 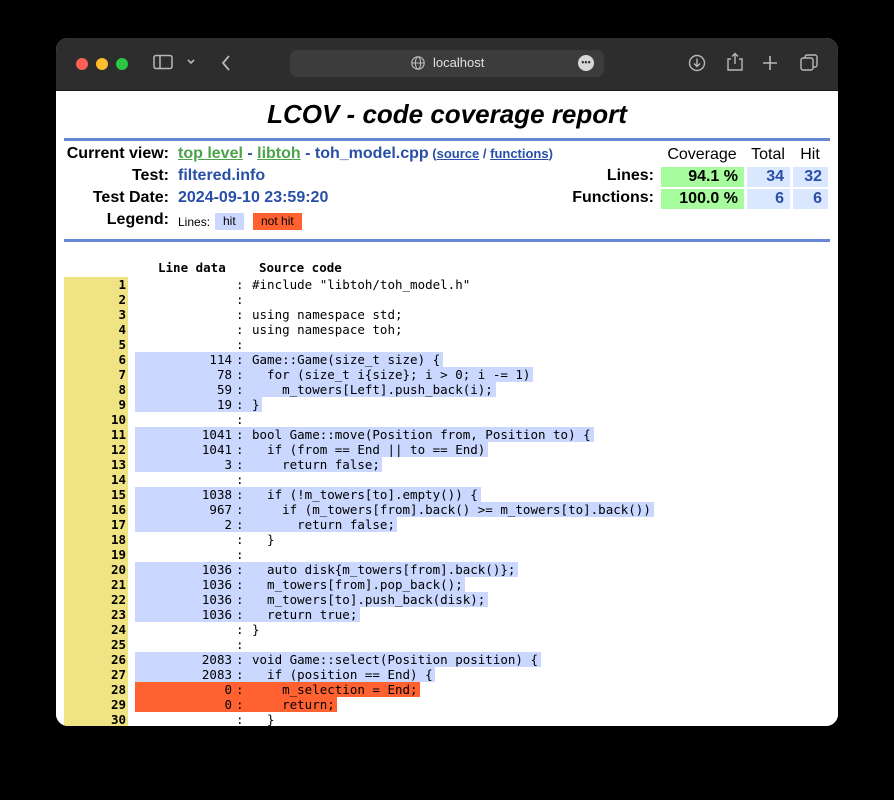 What do you see at coordinates (96, 329) in the screenshot?
I see `line-number: 4` at bounding box center [96, 329].